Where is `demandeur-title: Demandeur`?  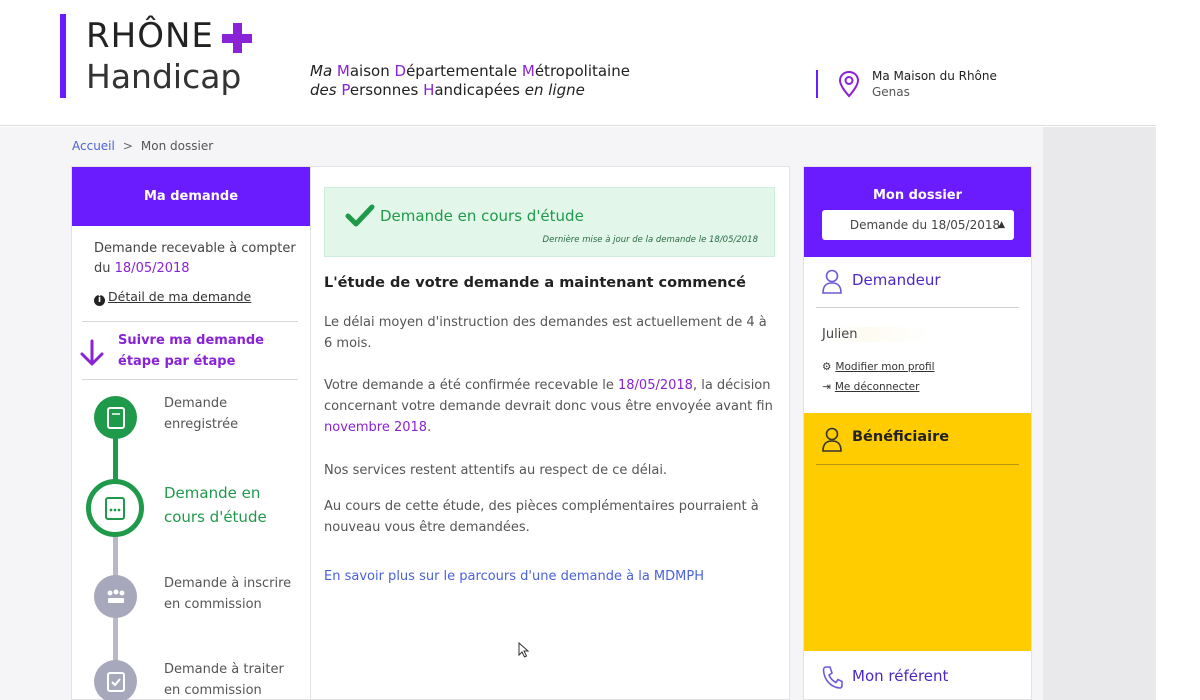 demandeur-title: Demandeur is located at coordinates (896, 280).